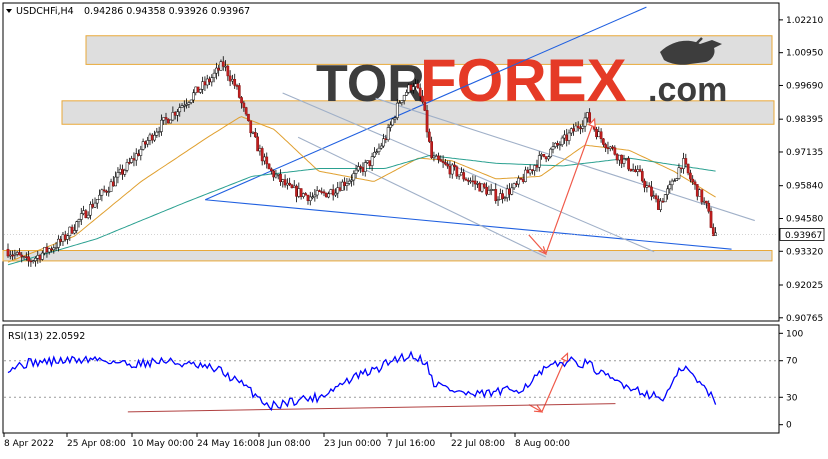 The width and height of the screenshot is (828, 459). Describe the element at coordinates (411, 444) in the screenshot. I see `time-tick-label: 7 Jul 16:00` at that location.